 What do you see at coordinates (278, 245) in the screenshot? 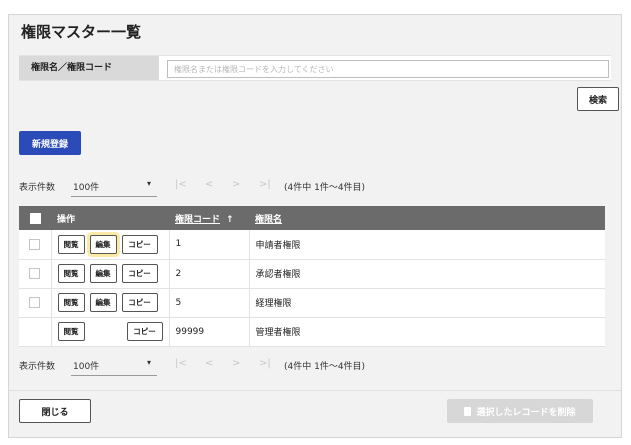
I see `cell-name: 申請者権限` at bounding box center [278, 245].